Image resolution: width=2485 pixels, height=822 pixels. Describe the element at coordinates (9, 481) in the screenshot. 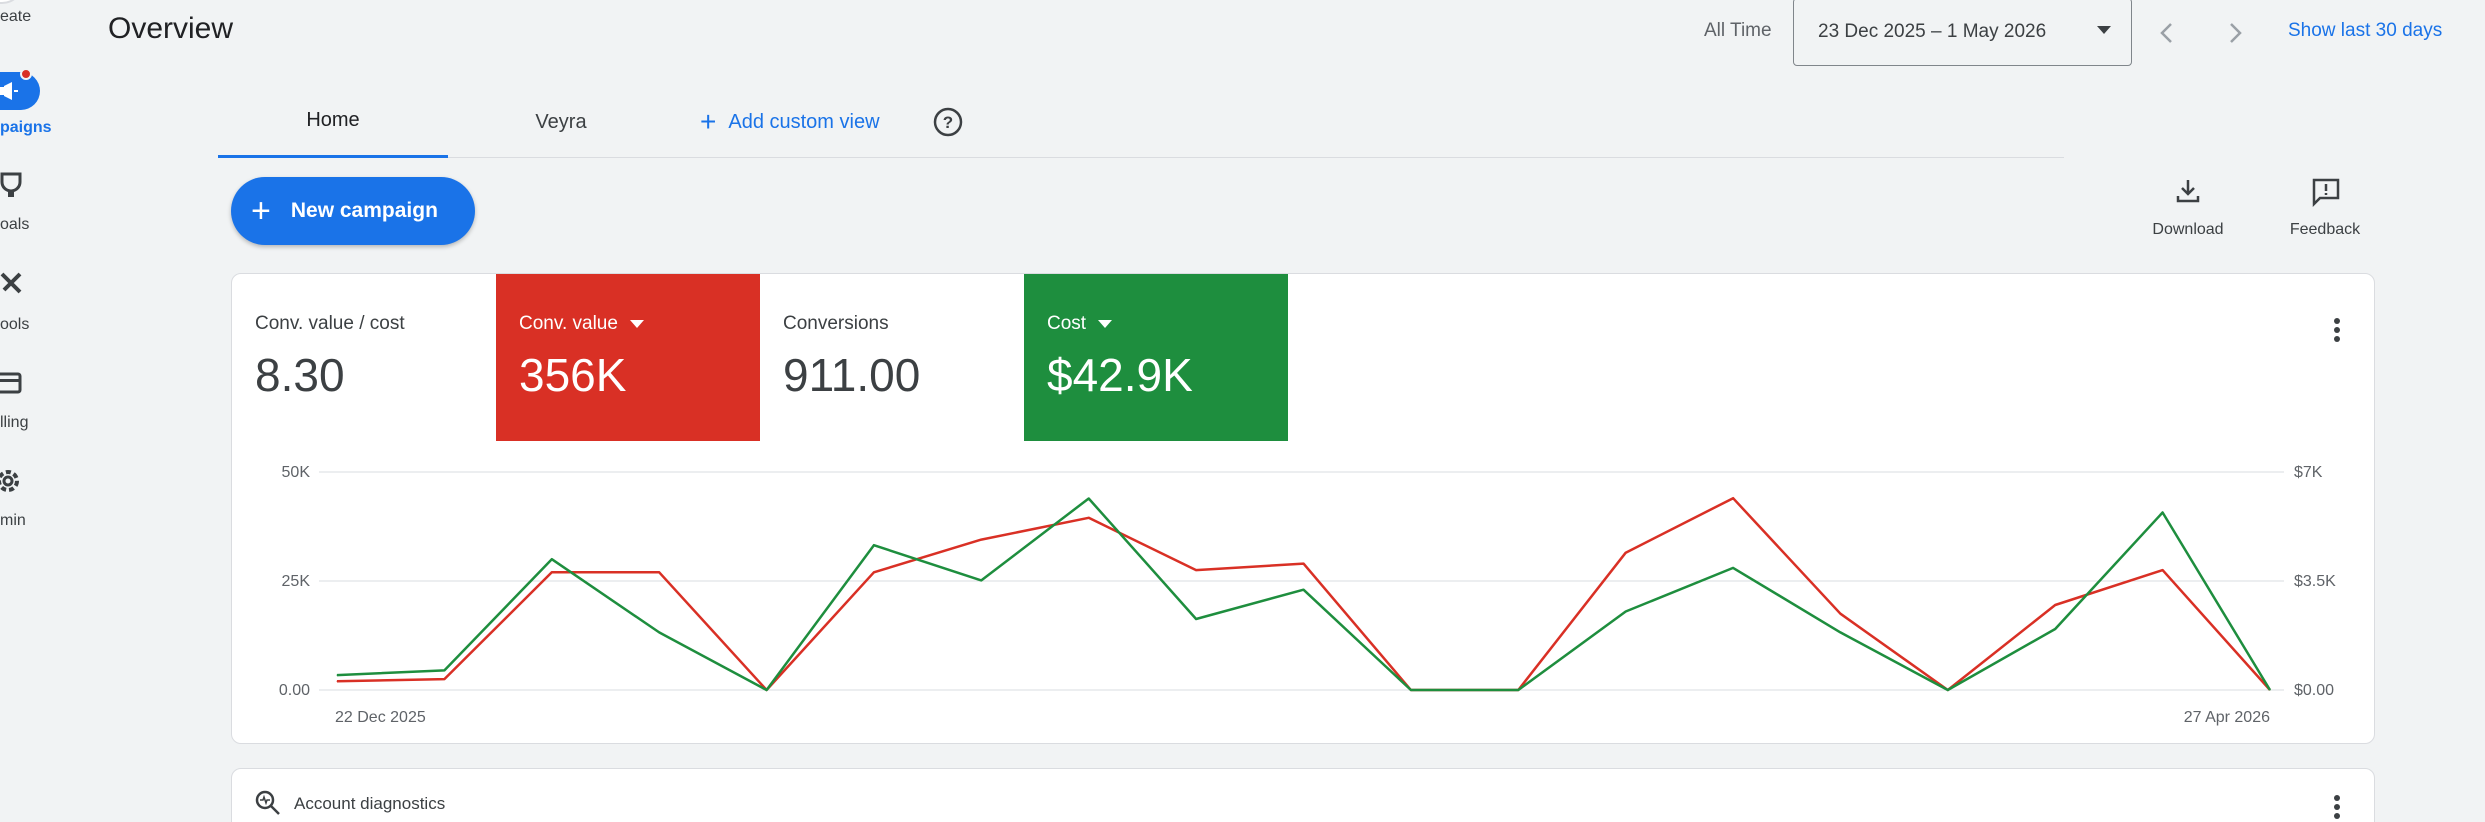

I see `gear-icon` at that location.